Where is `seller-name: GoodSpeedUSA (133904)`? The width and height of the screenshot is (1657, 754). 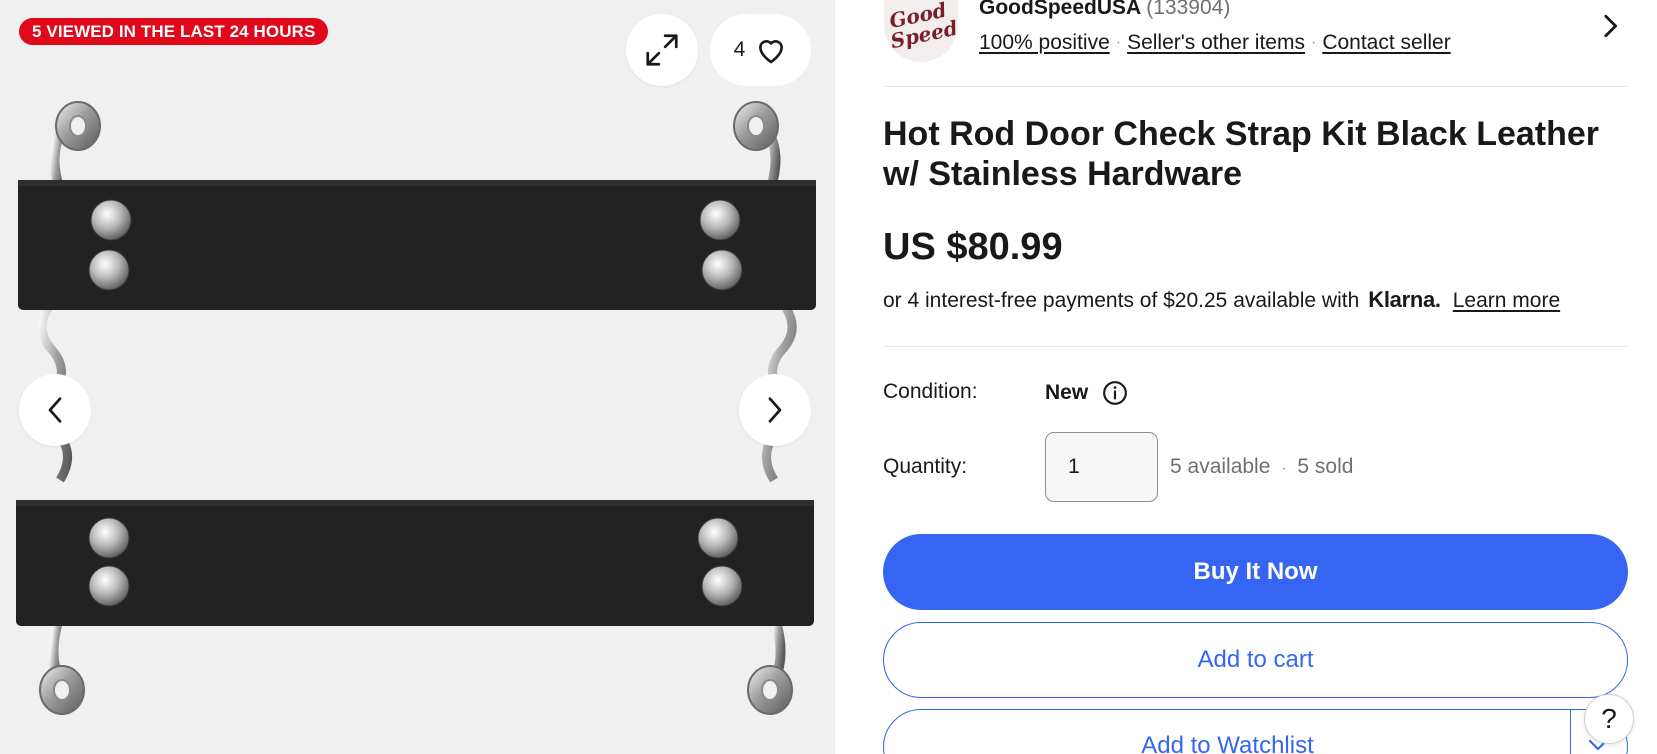
seller-name: GoodSpeedUSA (133904) is located at coordinates (1104, 10).